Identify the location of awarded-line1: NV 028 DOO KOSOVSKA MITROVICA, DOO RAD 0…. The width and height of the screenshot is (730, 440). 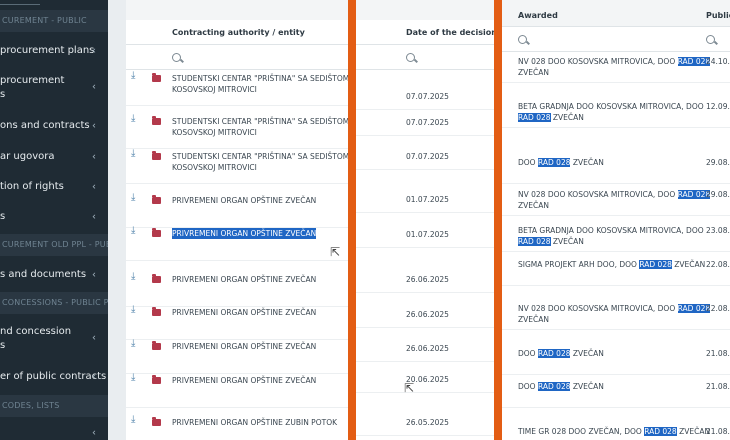
(614, 194).